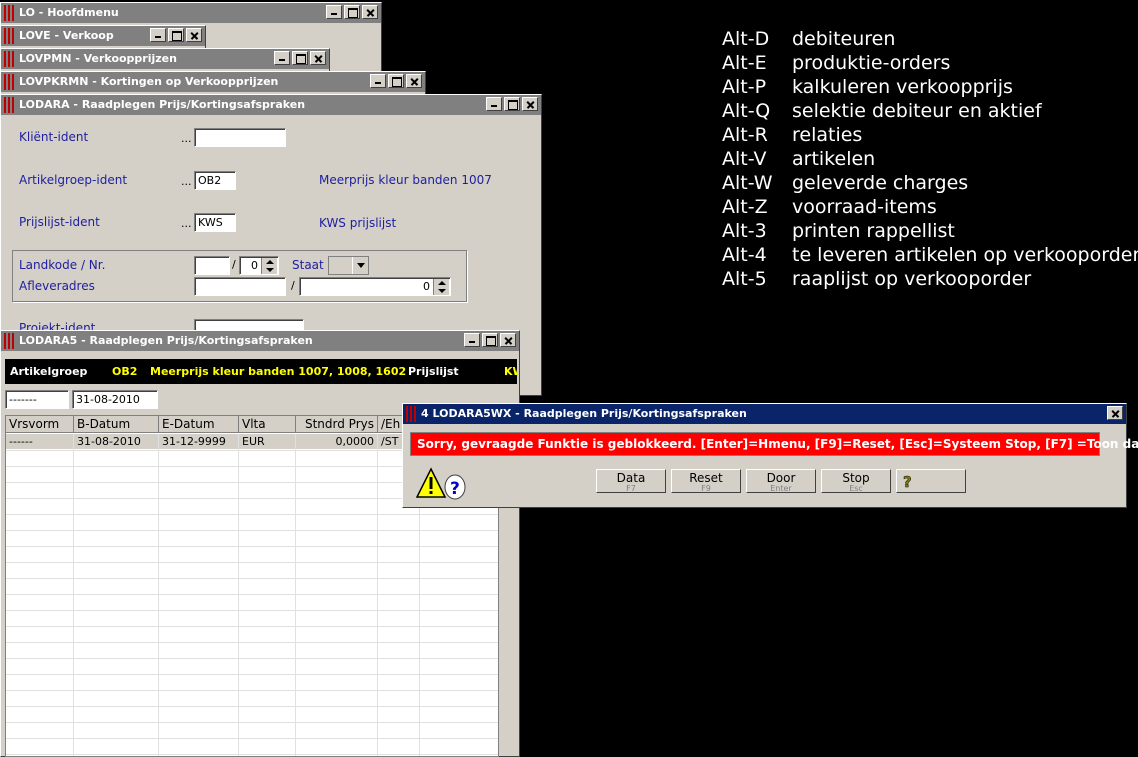  What do you see at coordinates (744, 159) in the screenshot?
I see `shortcut-key: Alt-V` at bounding box center [744, 159].